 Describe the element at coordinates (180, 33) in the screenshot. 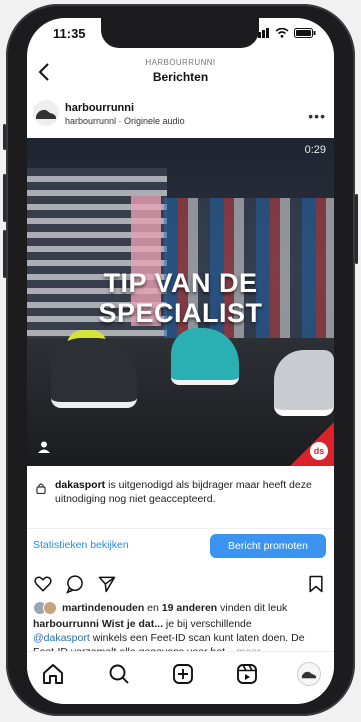

I see `device-notch` at that location.